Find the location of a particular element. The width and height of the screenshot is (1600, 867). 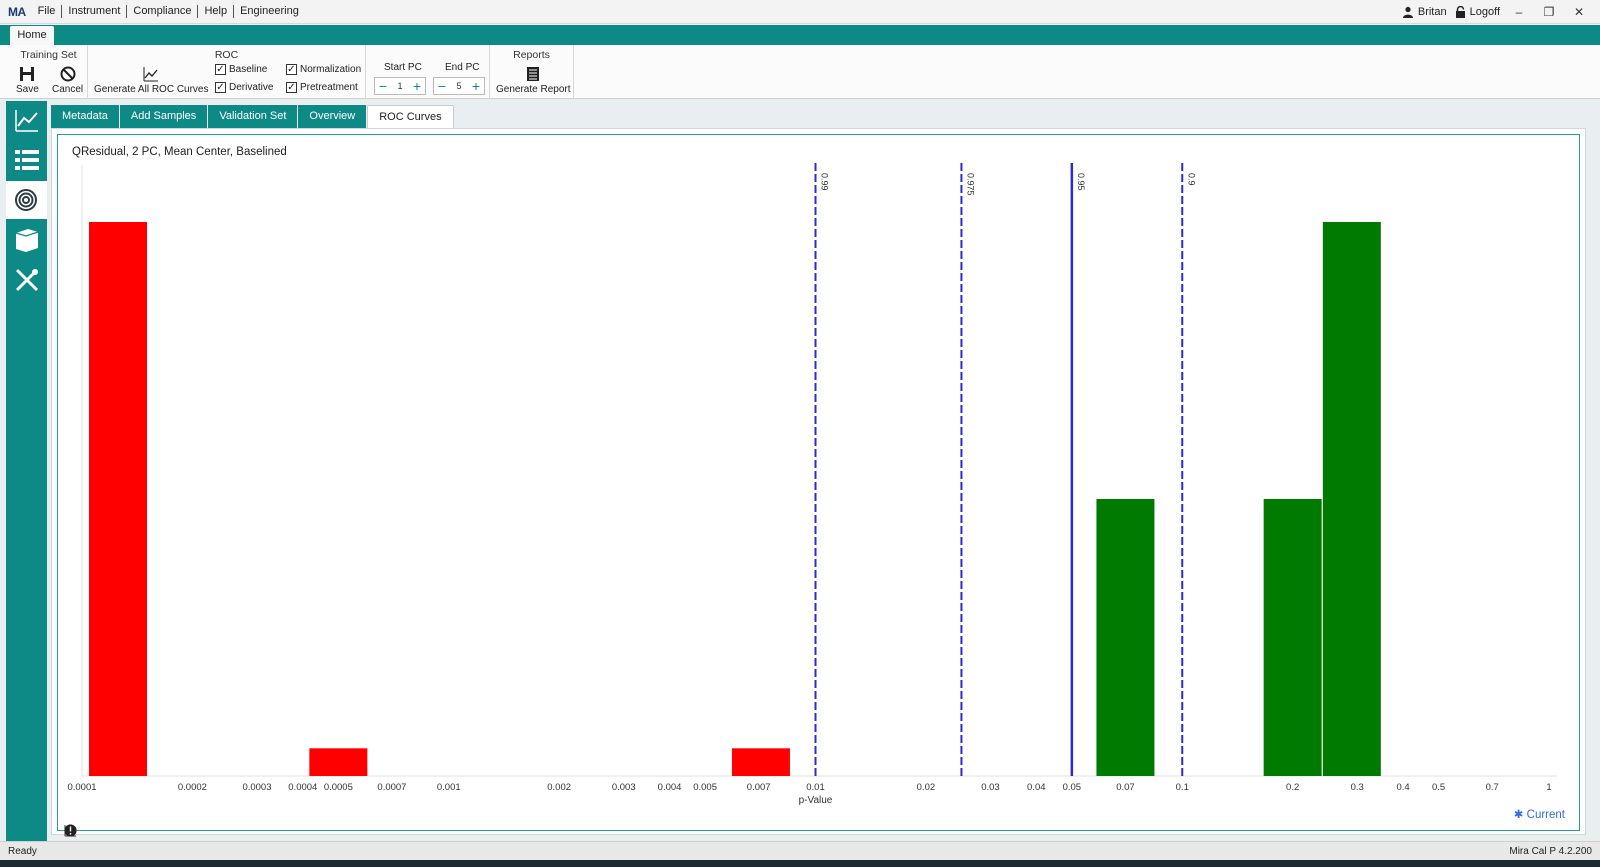

menu-engineering: Engineering is located at coordinates (269, 11).